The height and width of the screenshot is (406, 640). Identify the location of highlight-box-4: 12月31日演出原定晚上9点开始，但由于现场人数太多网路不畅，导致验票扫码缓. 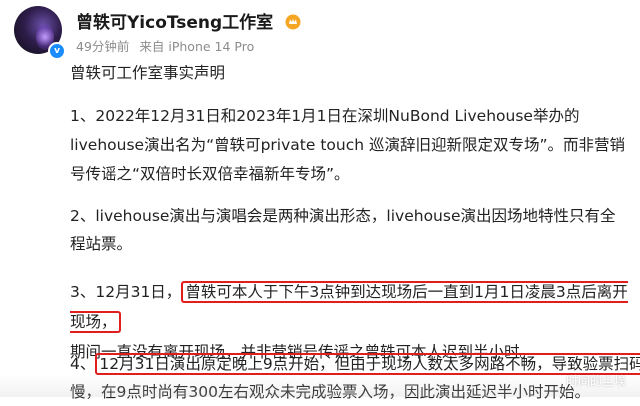
(367, 364).